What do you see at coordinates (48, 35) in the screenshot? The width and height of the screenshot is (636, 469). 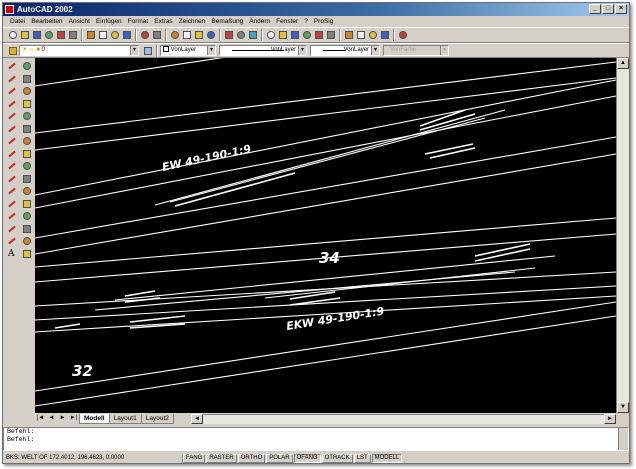 I see `print-icon` at bounding box center [48, 35].